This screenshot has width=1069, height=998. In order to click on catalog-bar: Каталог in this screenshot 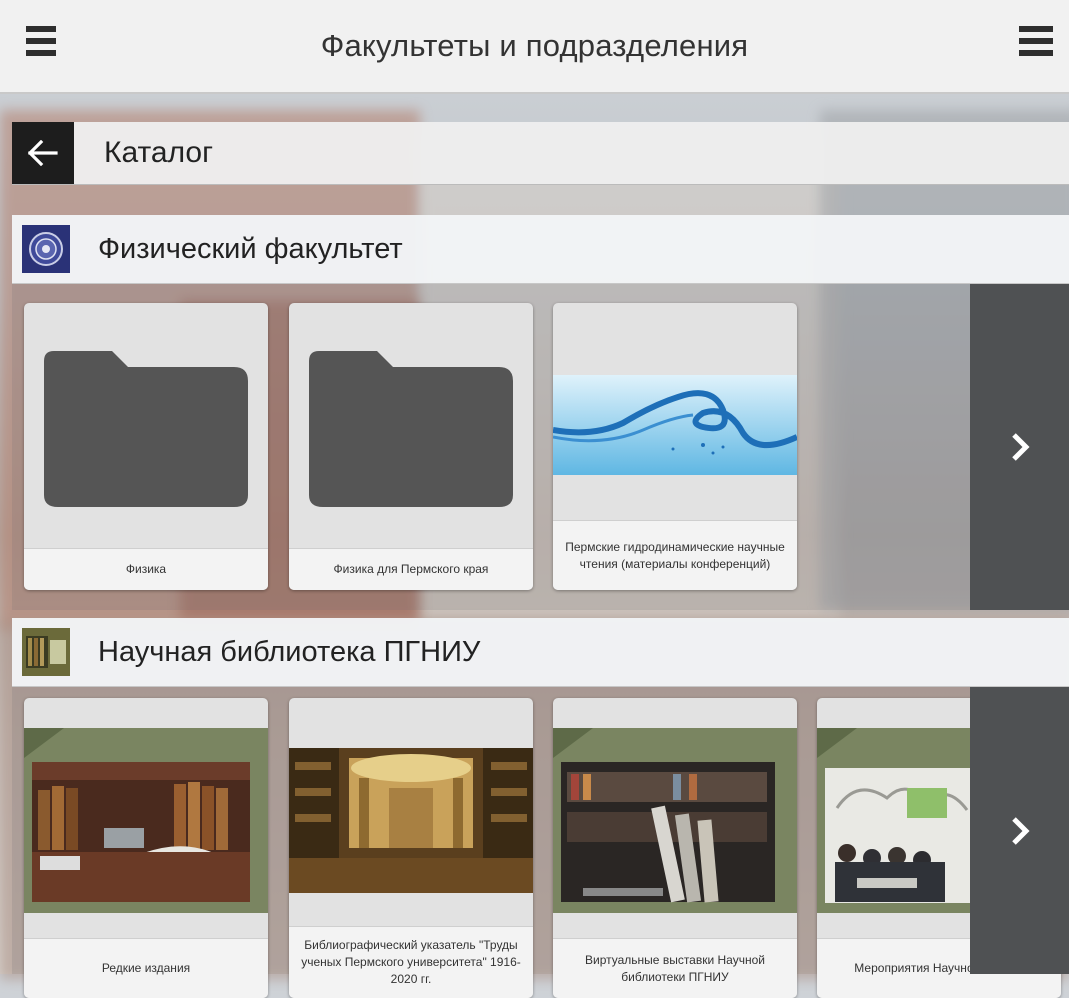, I will do `click(540, 153)`.